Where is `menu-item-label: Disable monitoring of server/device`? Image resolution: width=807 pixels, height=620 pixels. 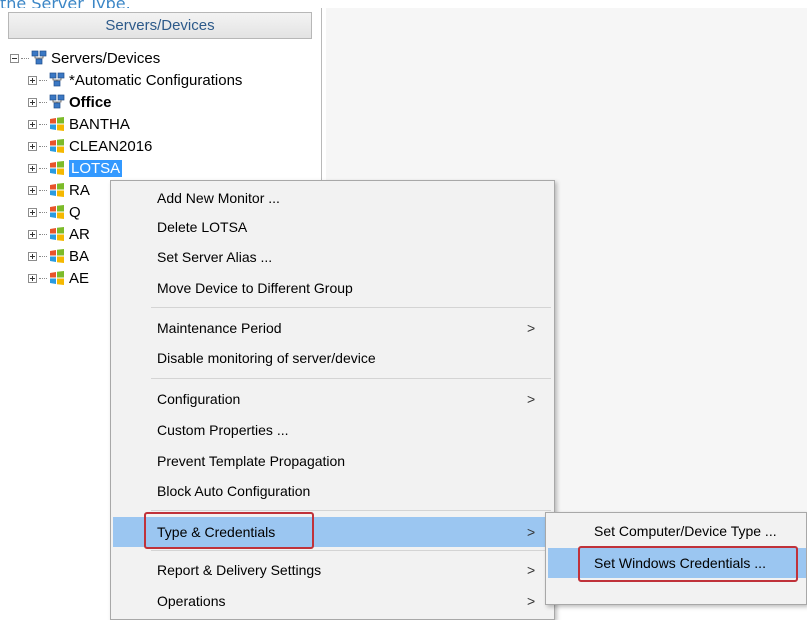
menu-item-label: Disable monitoring of server/device is located at coordinates (266, 358).